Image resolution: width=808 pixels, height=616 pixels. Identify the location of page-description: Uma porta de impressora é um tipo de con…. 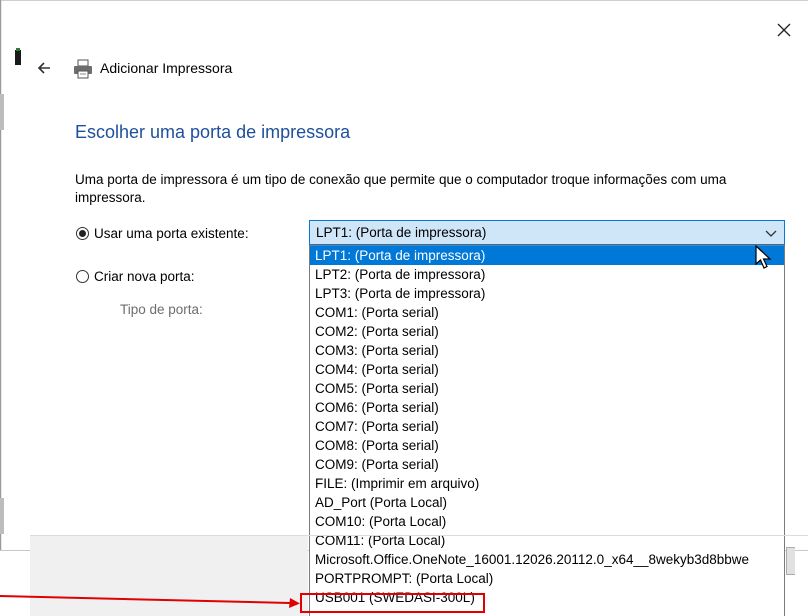
(401, 188).